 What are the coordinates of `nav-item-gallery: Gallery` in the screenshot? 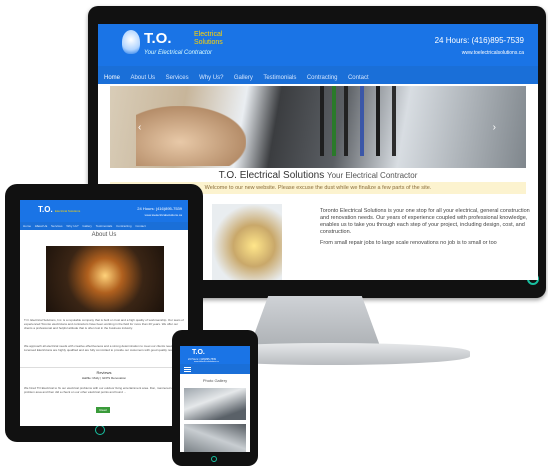 It's located at (243, 78).